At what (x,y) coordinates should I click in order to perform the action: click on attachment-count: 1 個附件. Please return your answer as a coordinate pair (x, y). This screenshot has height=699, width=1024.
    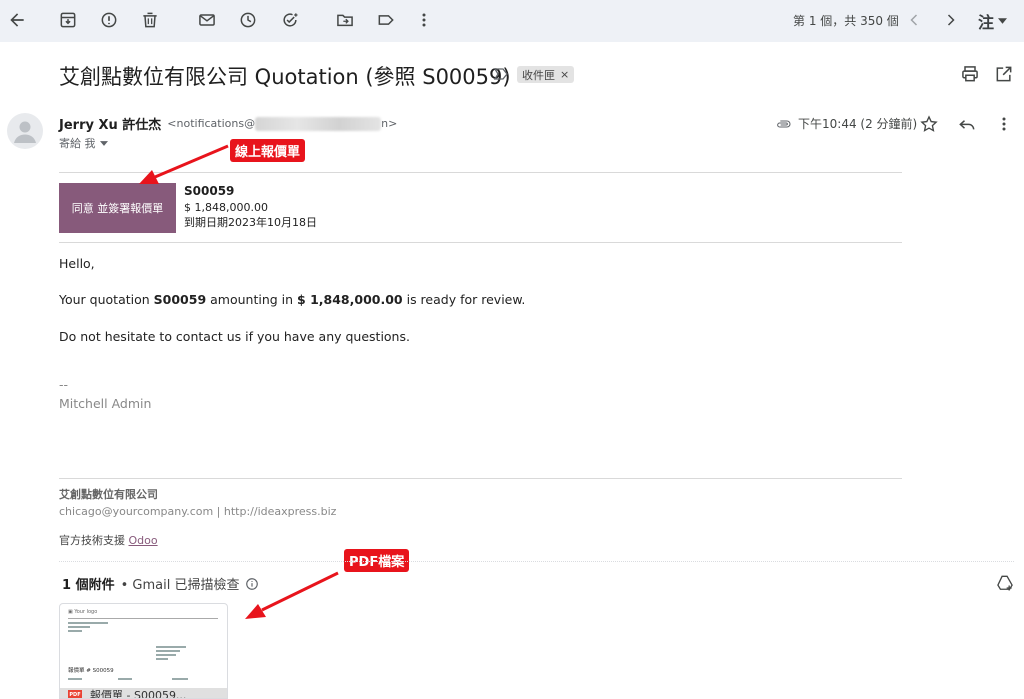
    Looking at the image, I should click on (88, 585).